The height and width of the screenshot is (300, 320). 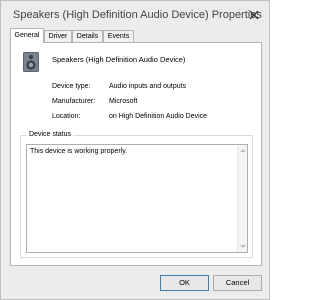 What do you see at coordinates (158, 116) in the screenshot?
I see `location-value: on High Definition Audio Device` at bounding box center [158, 116].